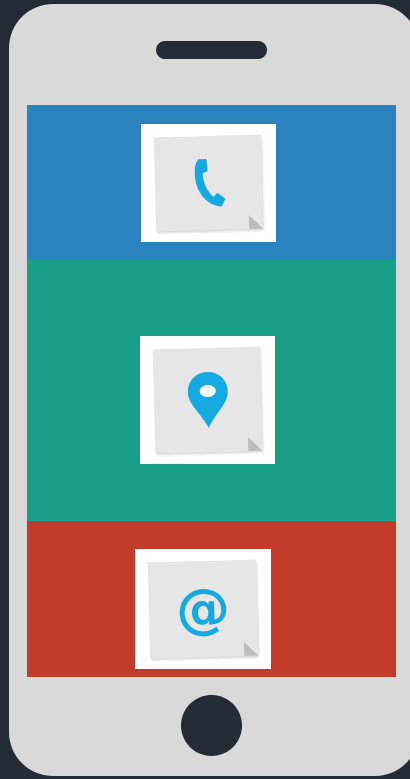 The width and height of the screenshot is (410, 779). I want to click on sticky-note: @, so click(203, 609).